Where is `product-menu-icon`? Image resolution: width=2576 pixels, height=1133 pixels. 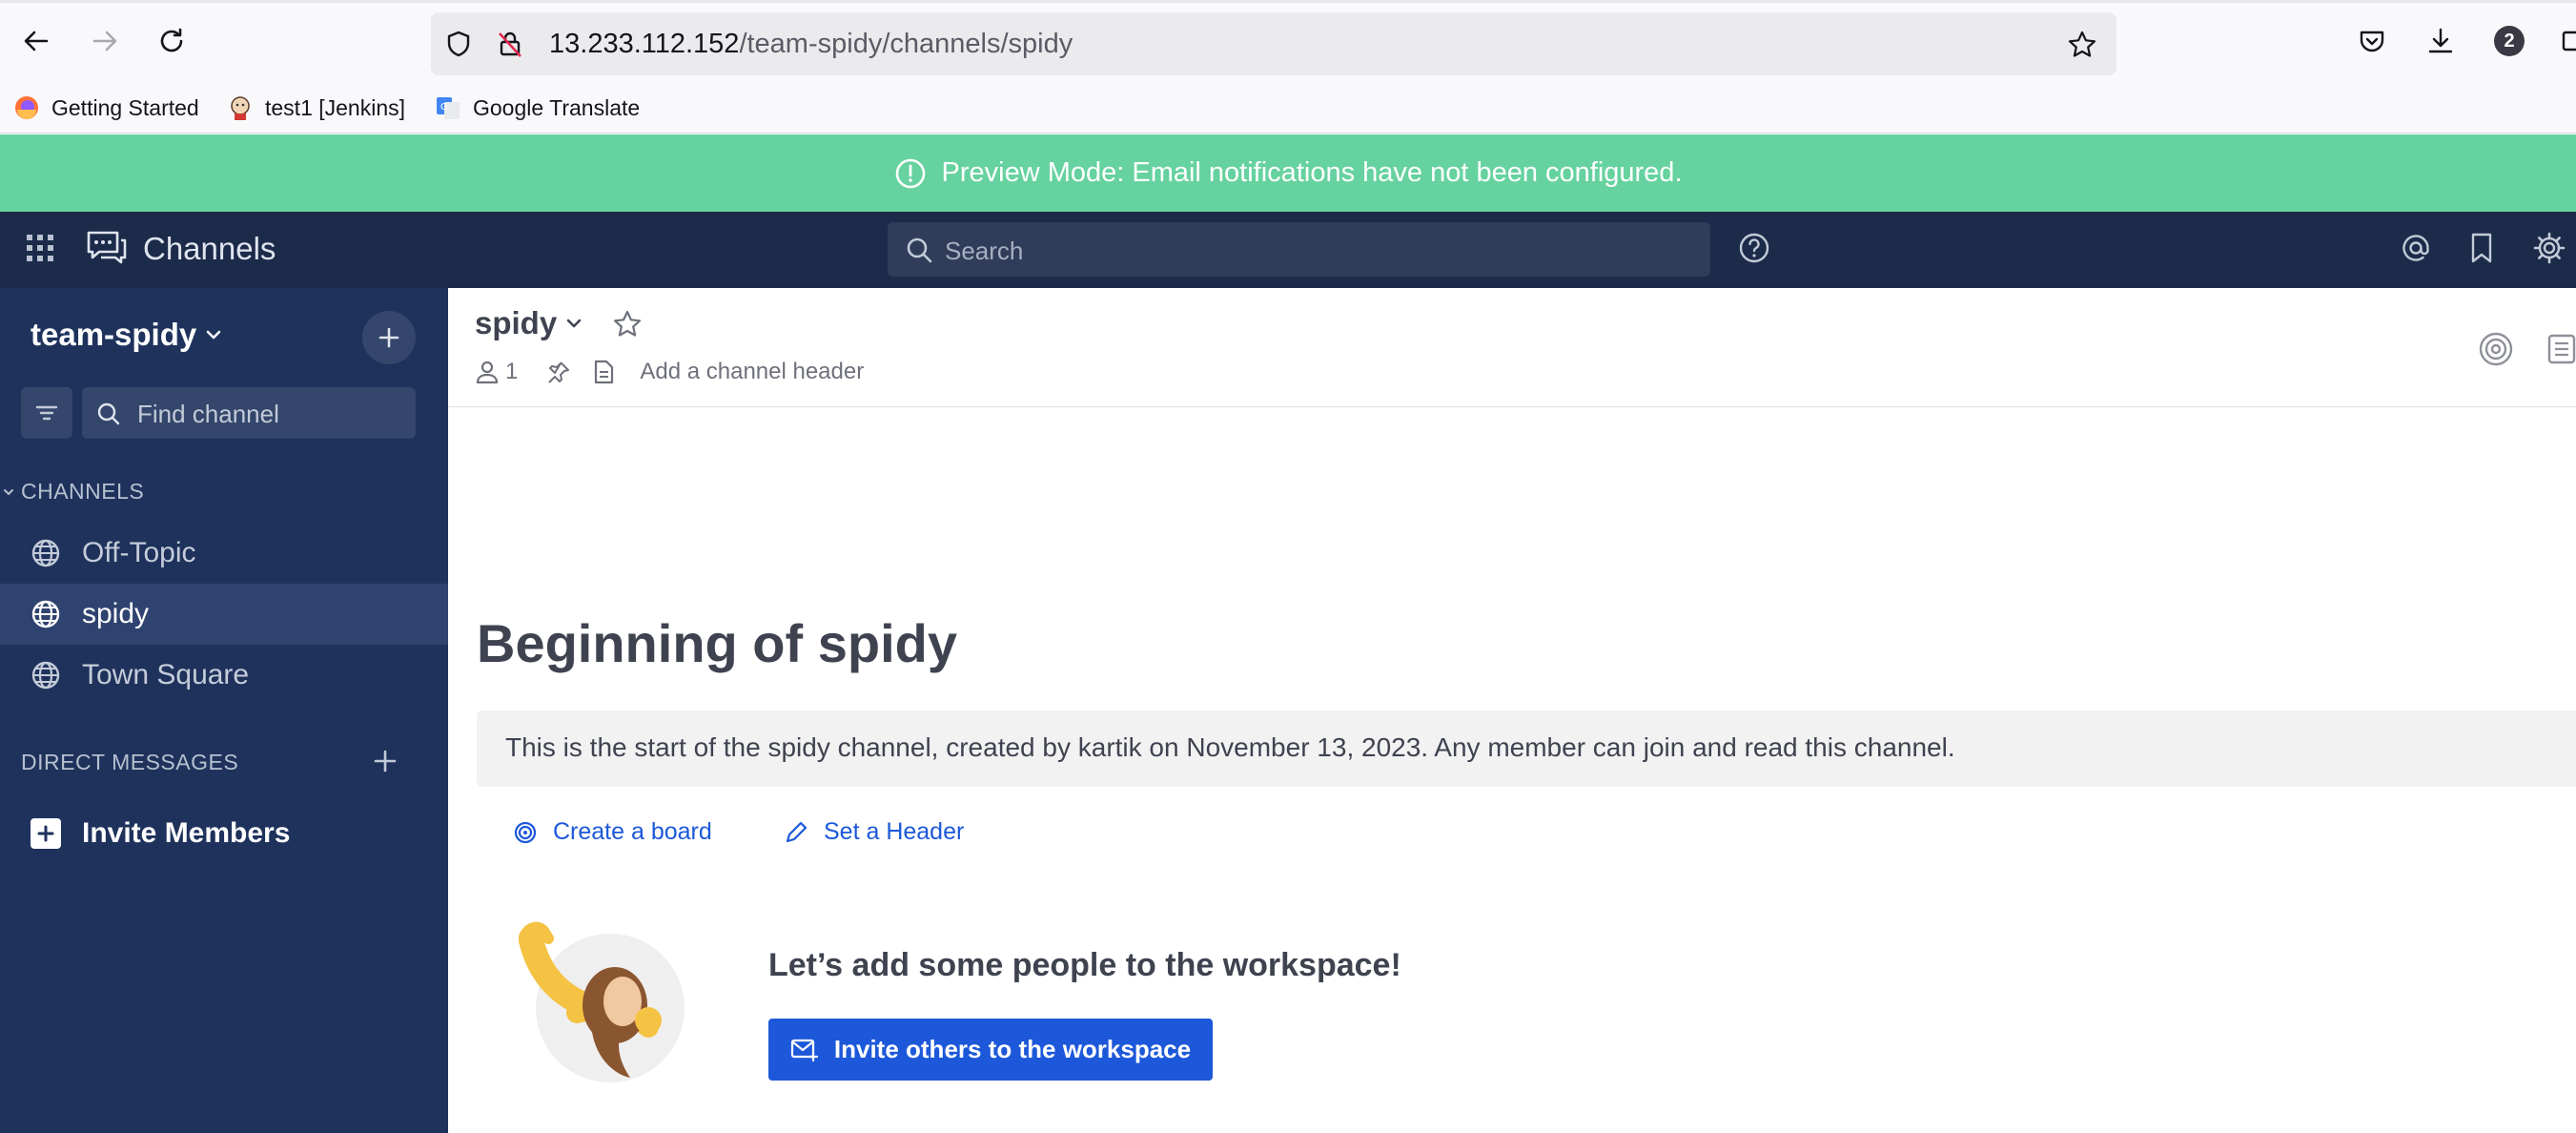 product-menu-icon is located at coordinates (40, 248).